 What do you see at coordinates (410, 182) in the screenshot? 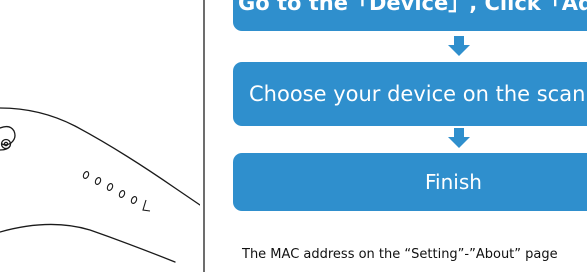
I see `step-box-finish: Finish` at bounding box center [410, 182].